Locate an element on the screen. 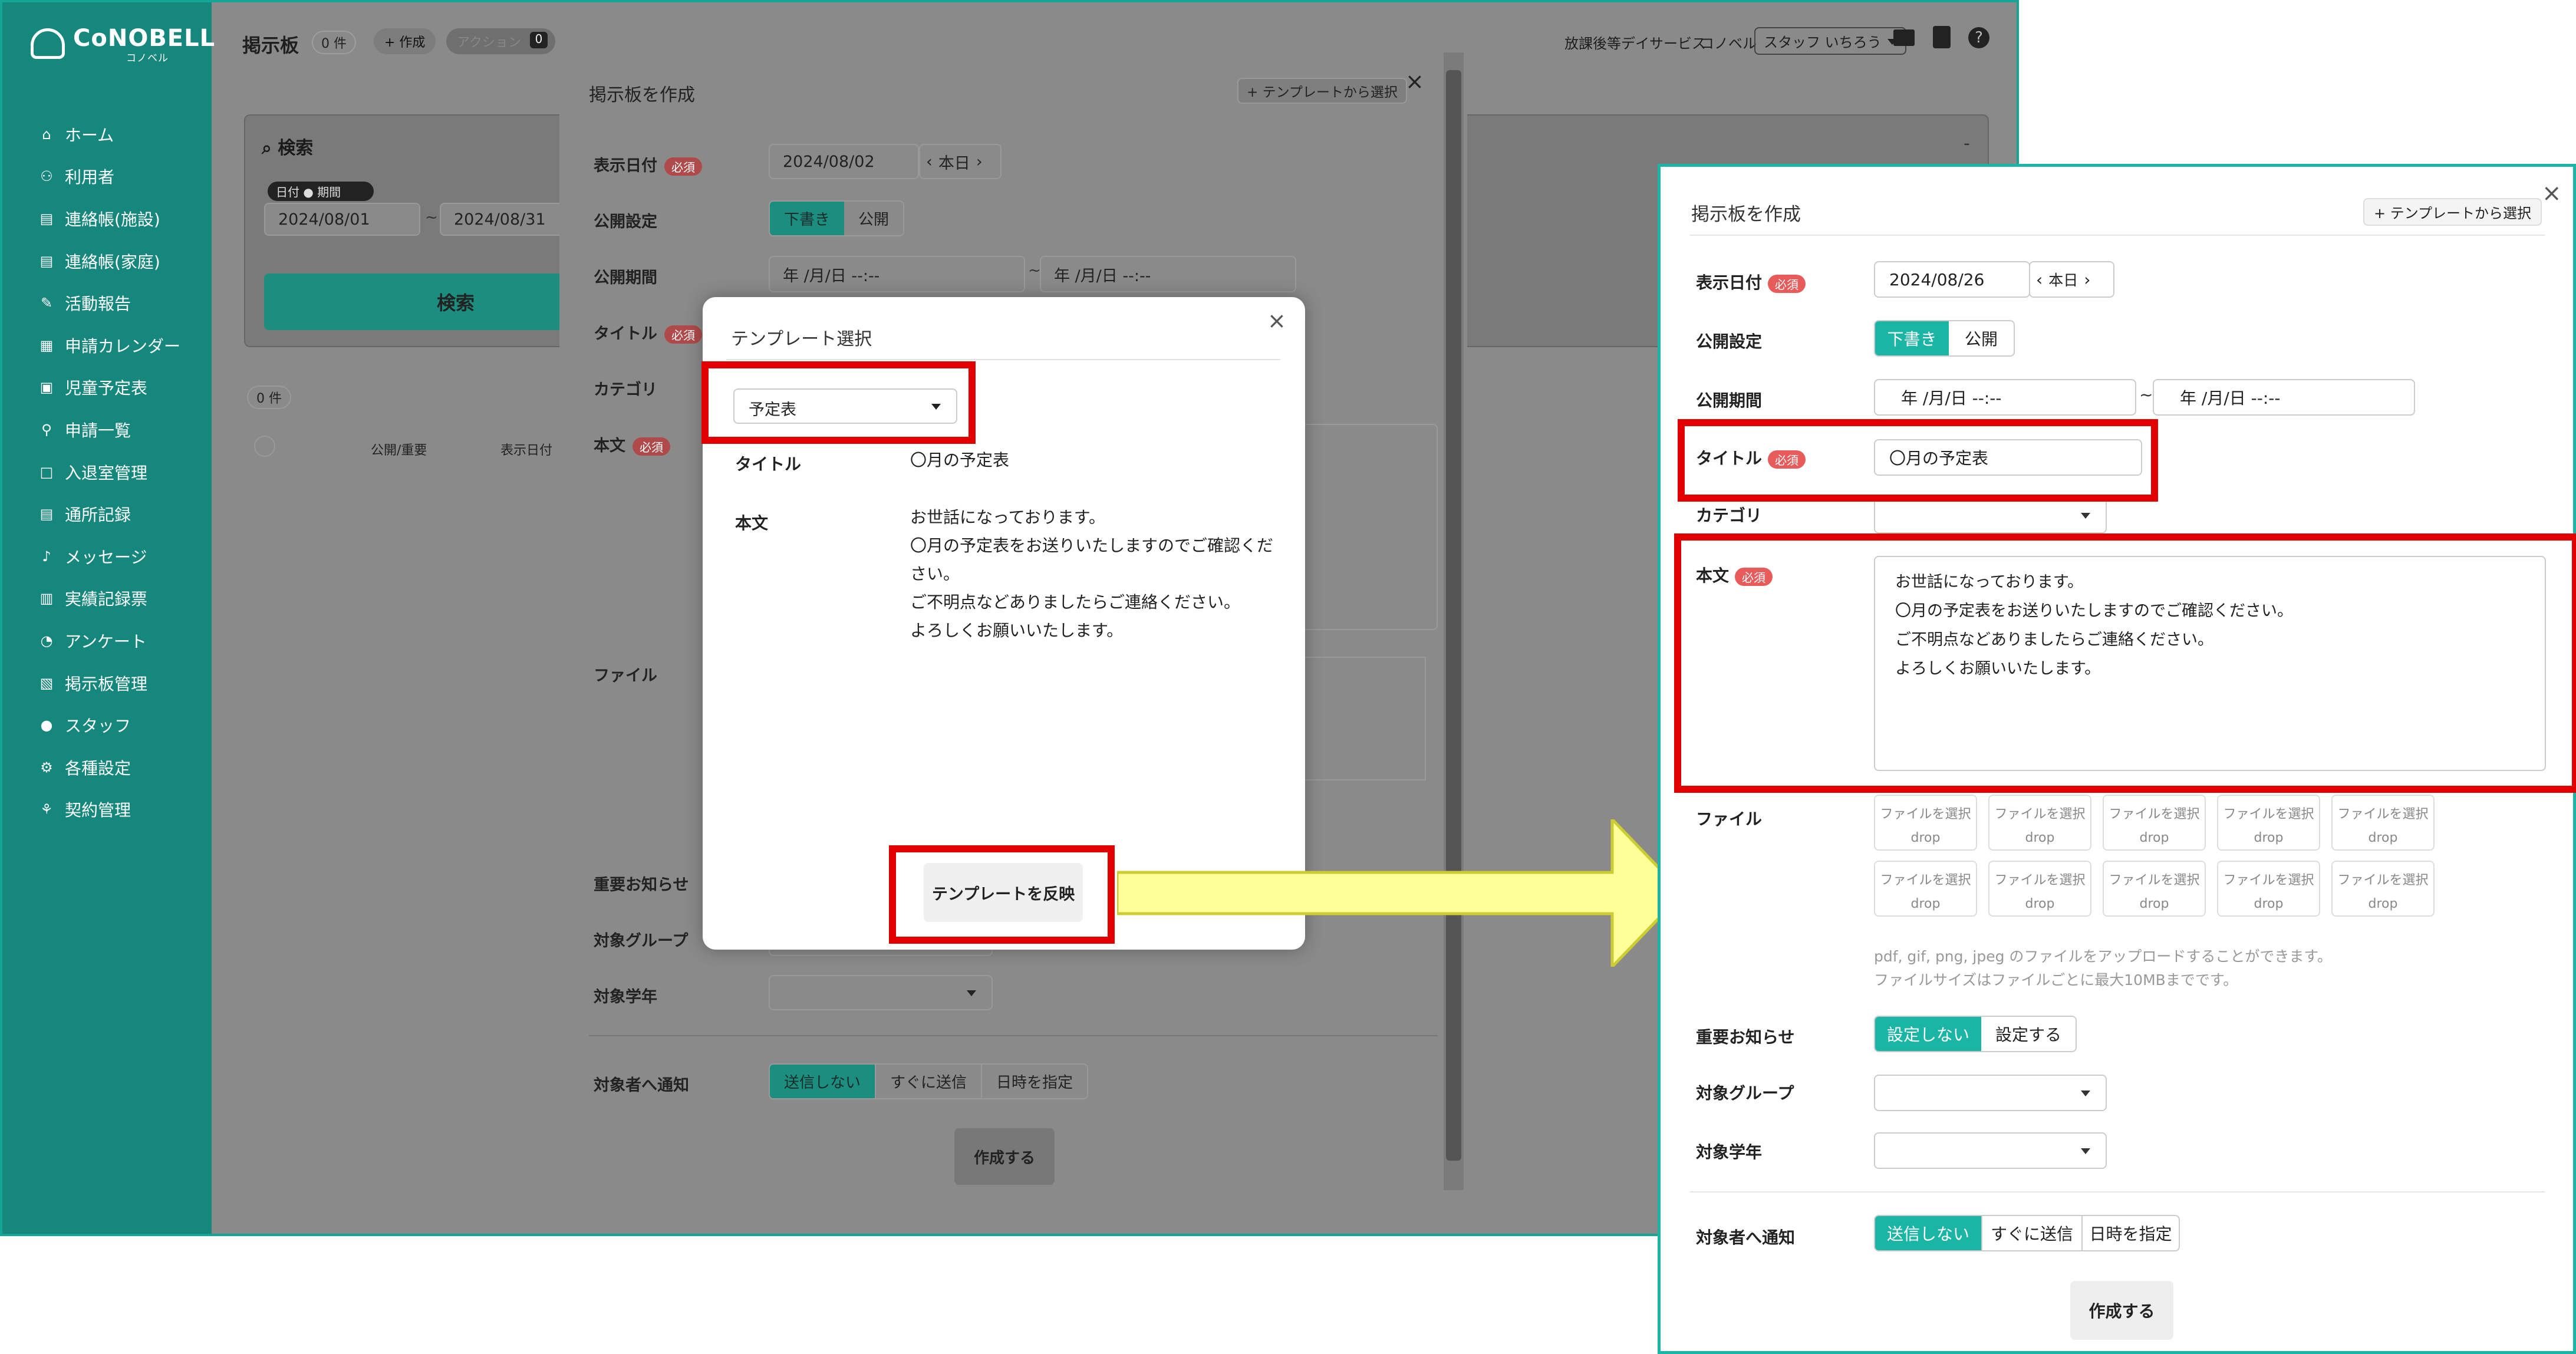  mail-icon is located at coordinates (1904, 37).